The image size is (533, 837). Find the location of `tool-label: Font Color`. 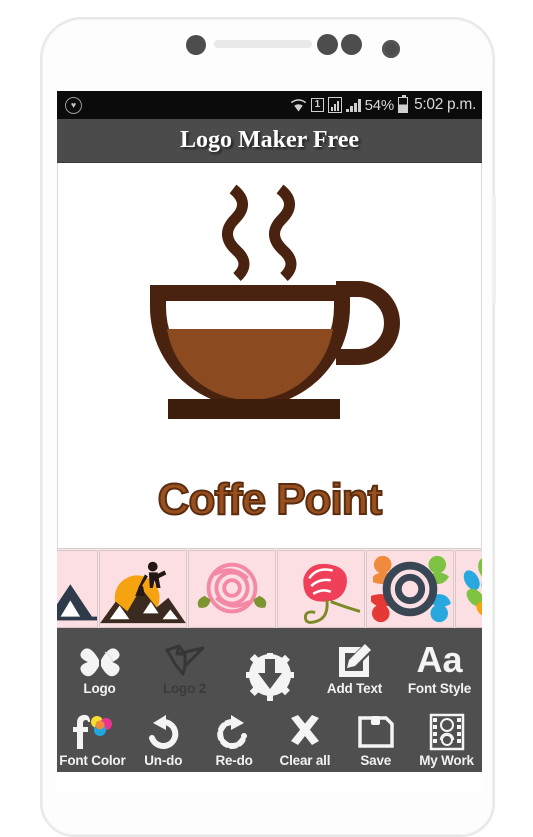

tool-label: Font Color is located at coordinates (92, 761).